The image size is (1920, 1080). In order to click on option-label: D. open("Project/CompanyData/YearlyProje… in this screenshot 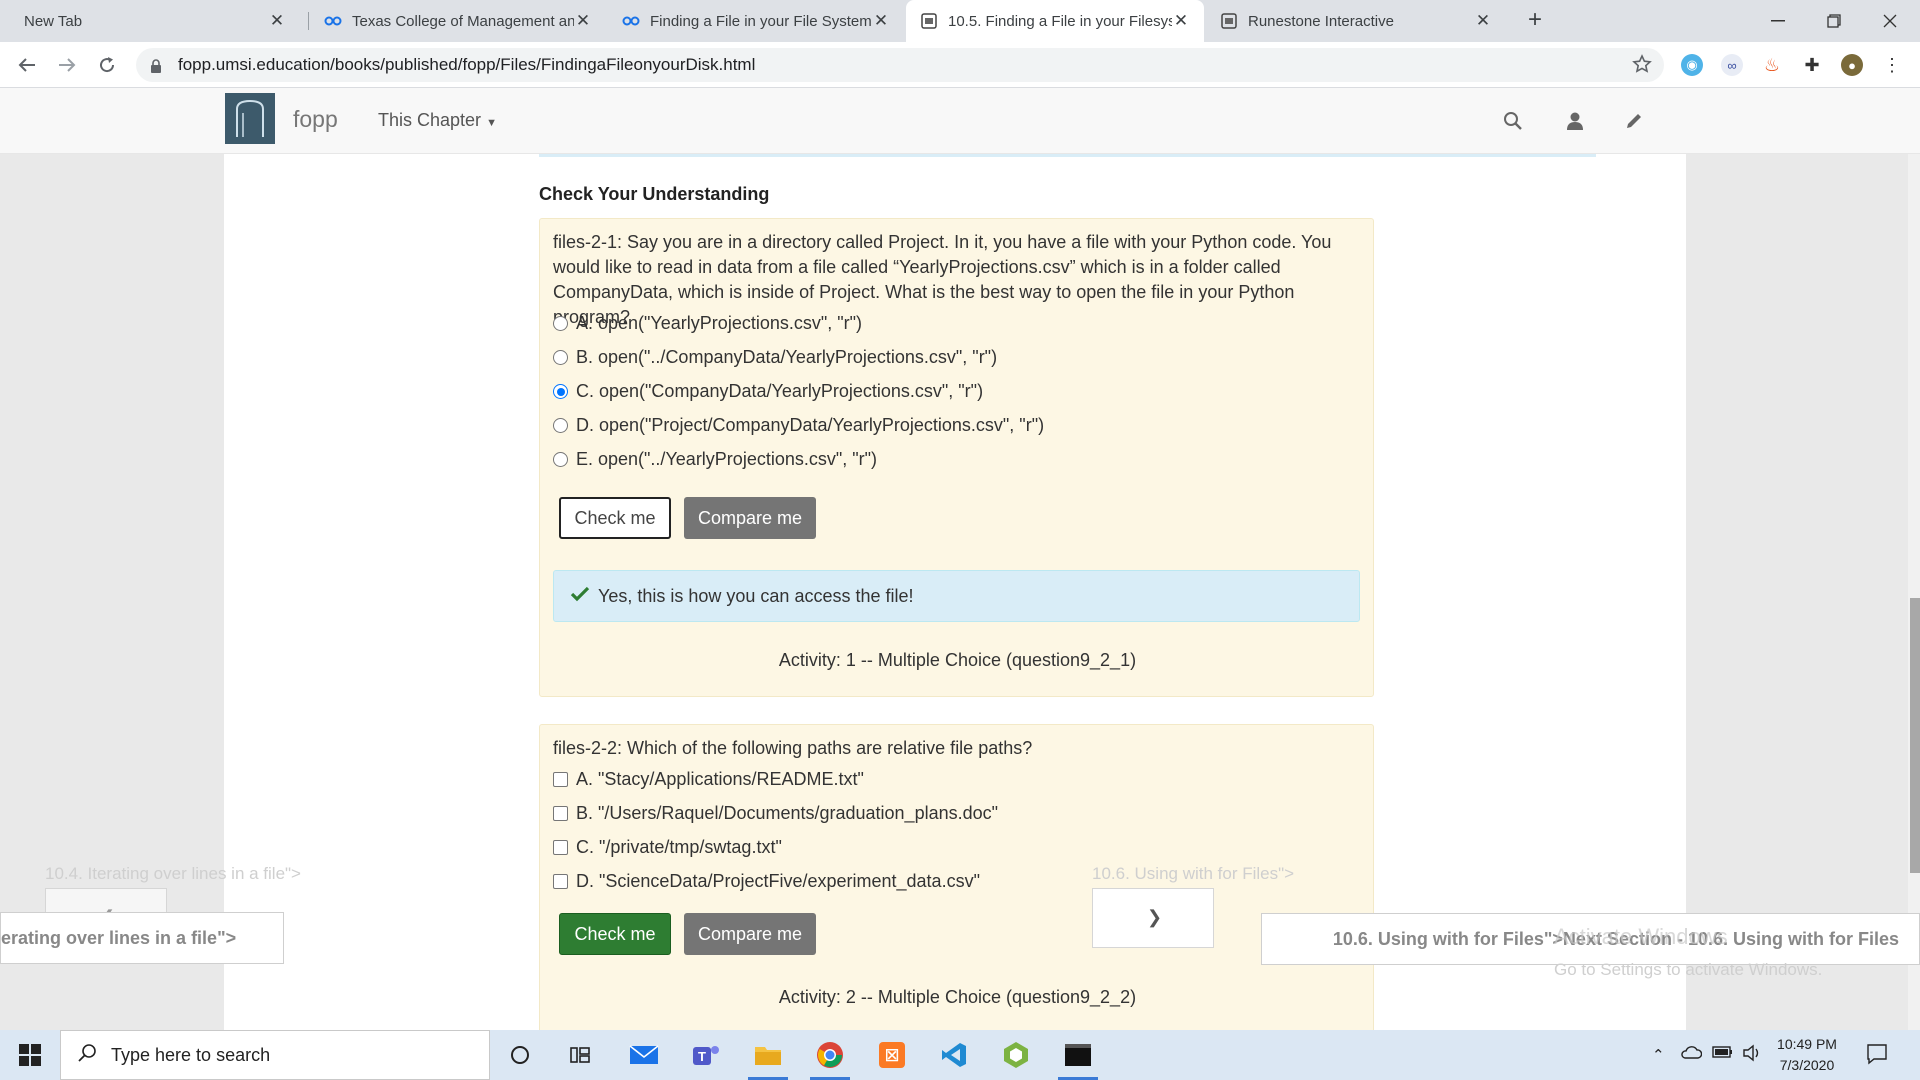, I will do `click(810, 425)`.